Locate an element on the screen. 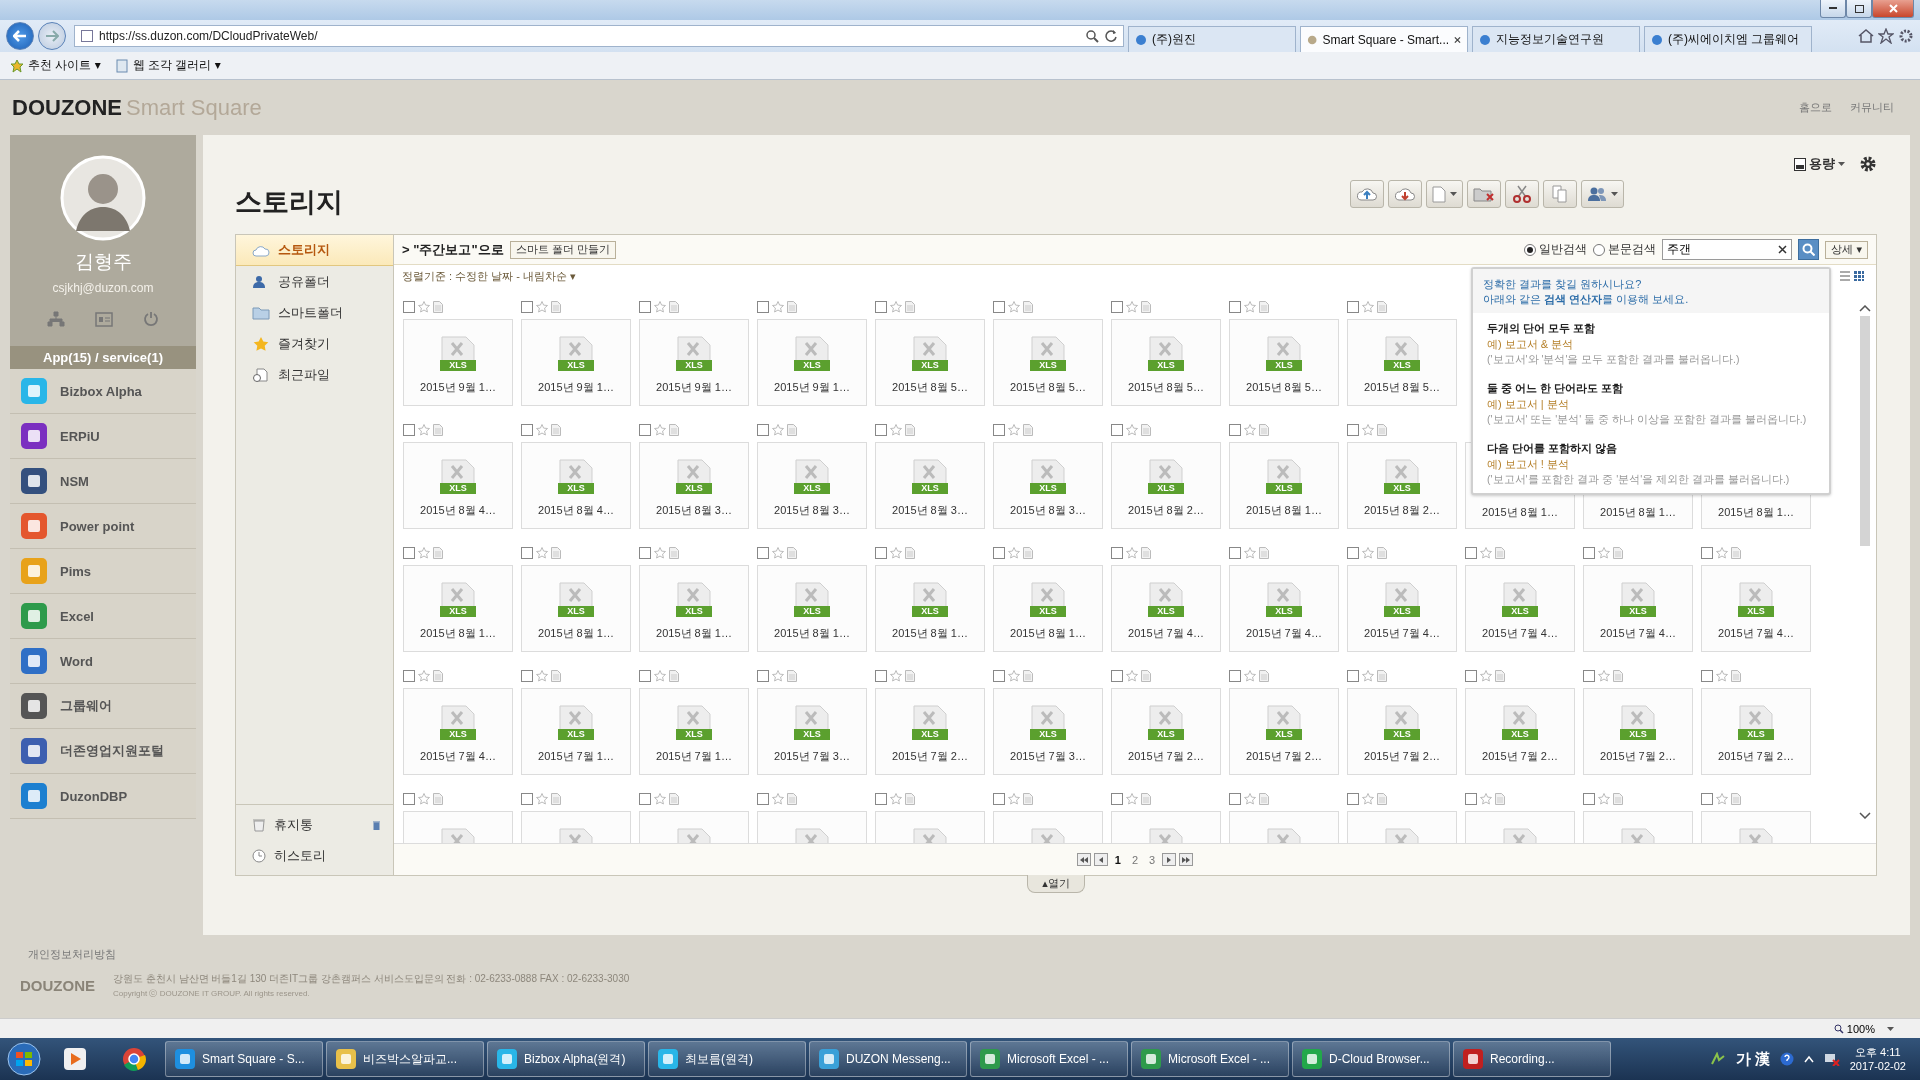 The height and width of the screenshot is (1080, 1920). operator-description: ('보고서' 또는 '분석' 둘 중 하나 이상을 포함한 결과를 불러옵니다.) is located at coordinates (1647, 420).